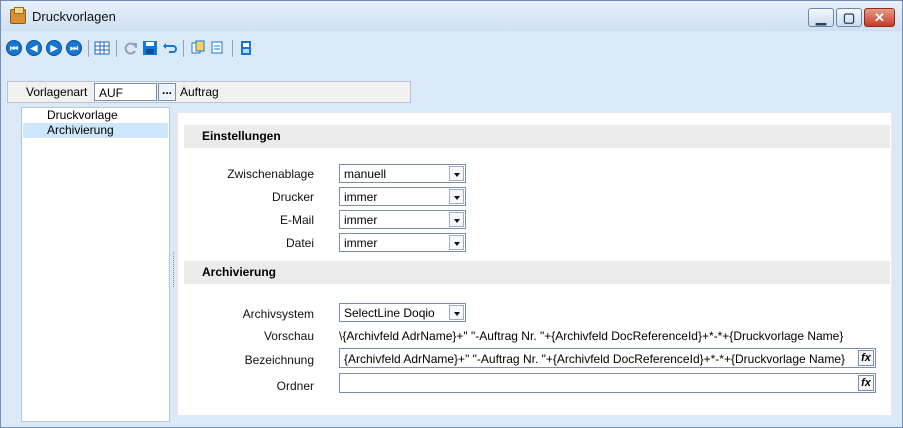  I want to click on vorlagenart-value: AUF, so click(111, 93).